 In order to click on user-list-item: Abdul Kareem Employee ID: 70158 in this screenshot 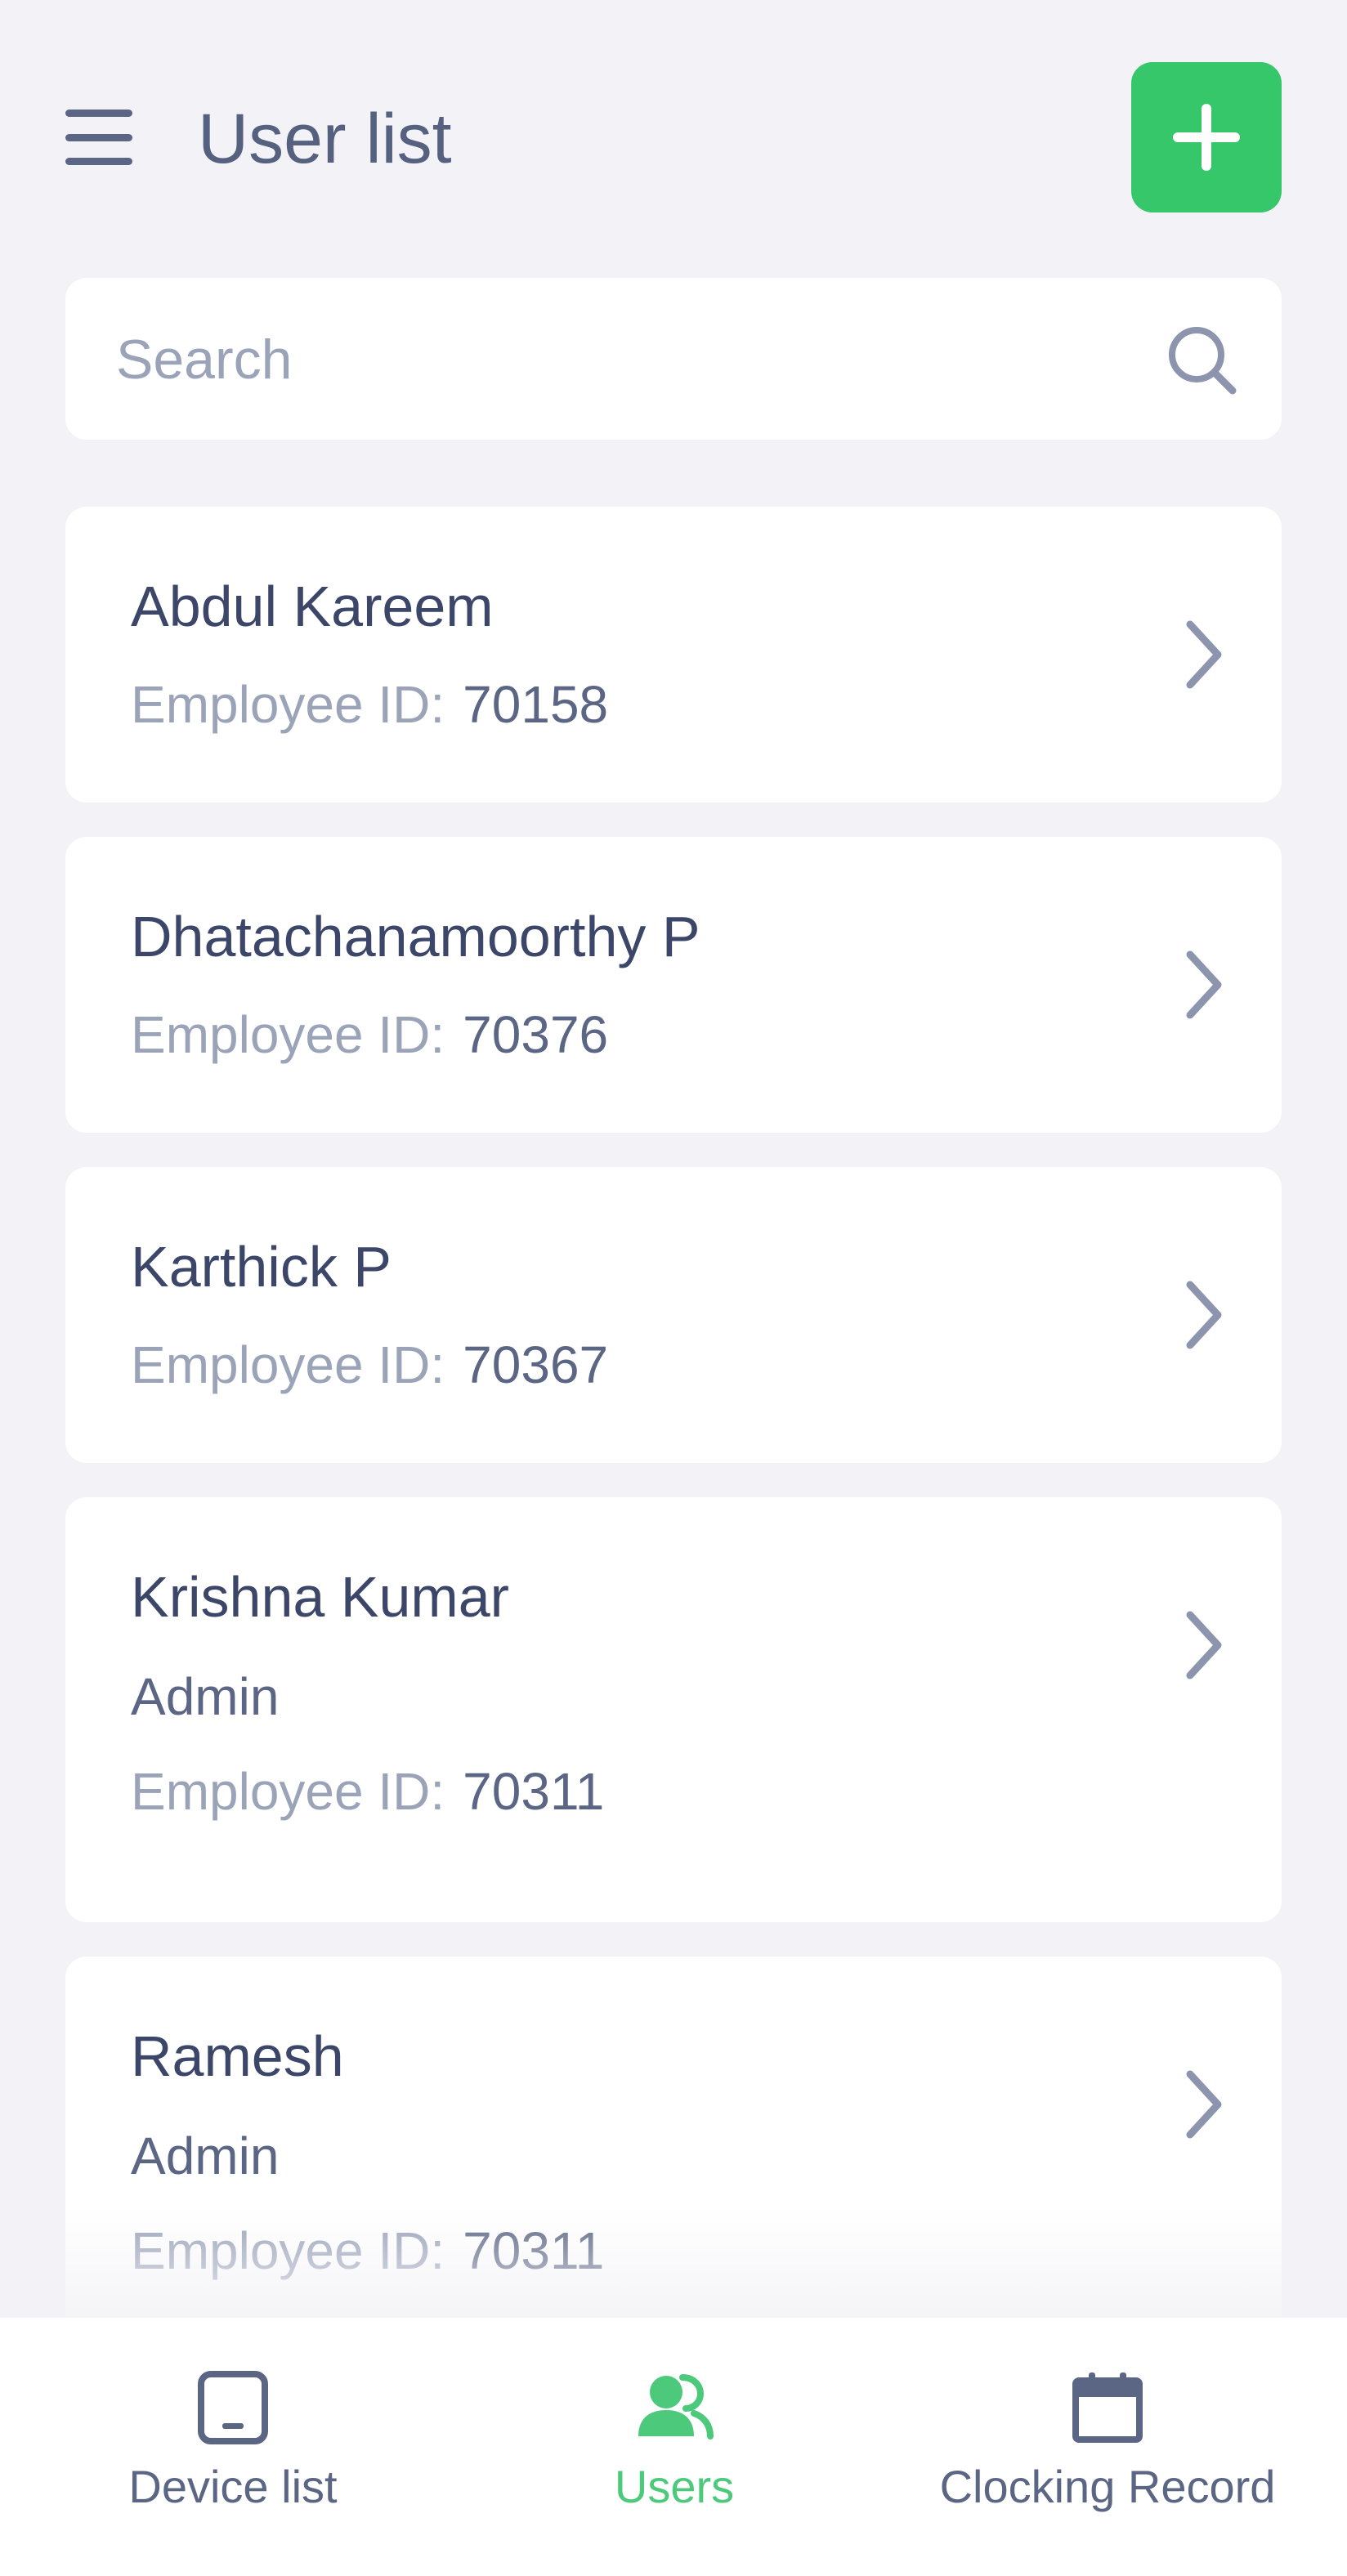, I will do `click(673, 655)`.